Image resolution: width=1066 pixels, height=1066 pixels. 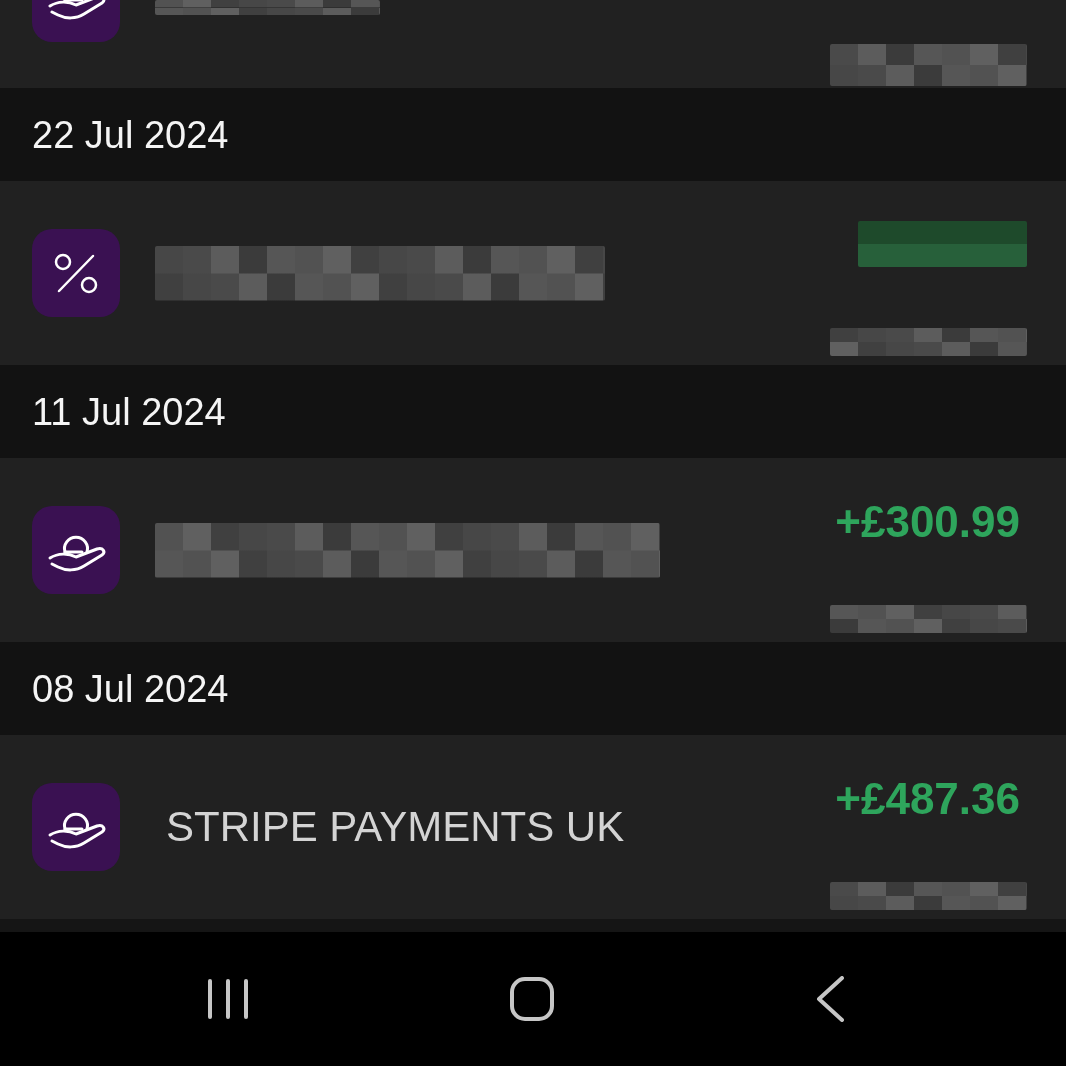 I want to click on percent-icon, so click(x=76, y=273).